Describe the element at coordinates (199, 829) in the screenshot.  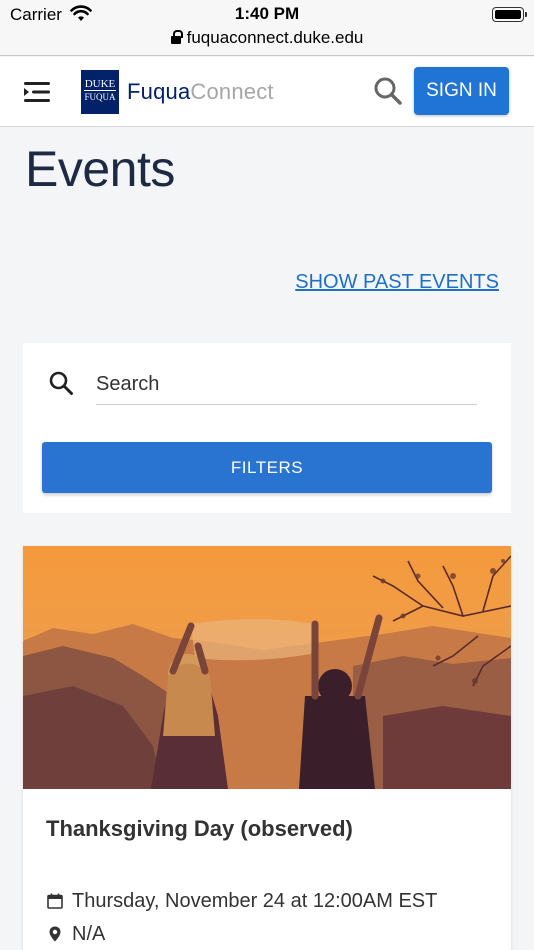
I see `event-title: Thanksgiving Day (observed)` at that location.